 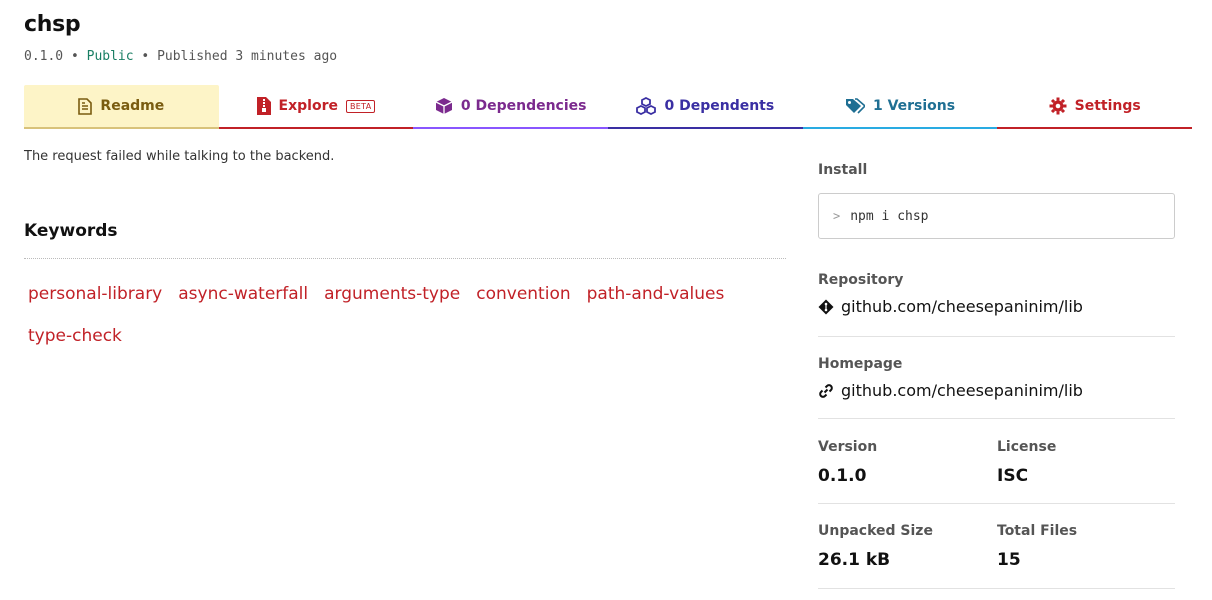 I want to click on package-version: 0.1.0, so click(x=44, y=56).